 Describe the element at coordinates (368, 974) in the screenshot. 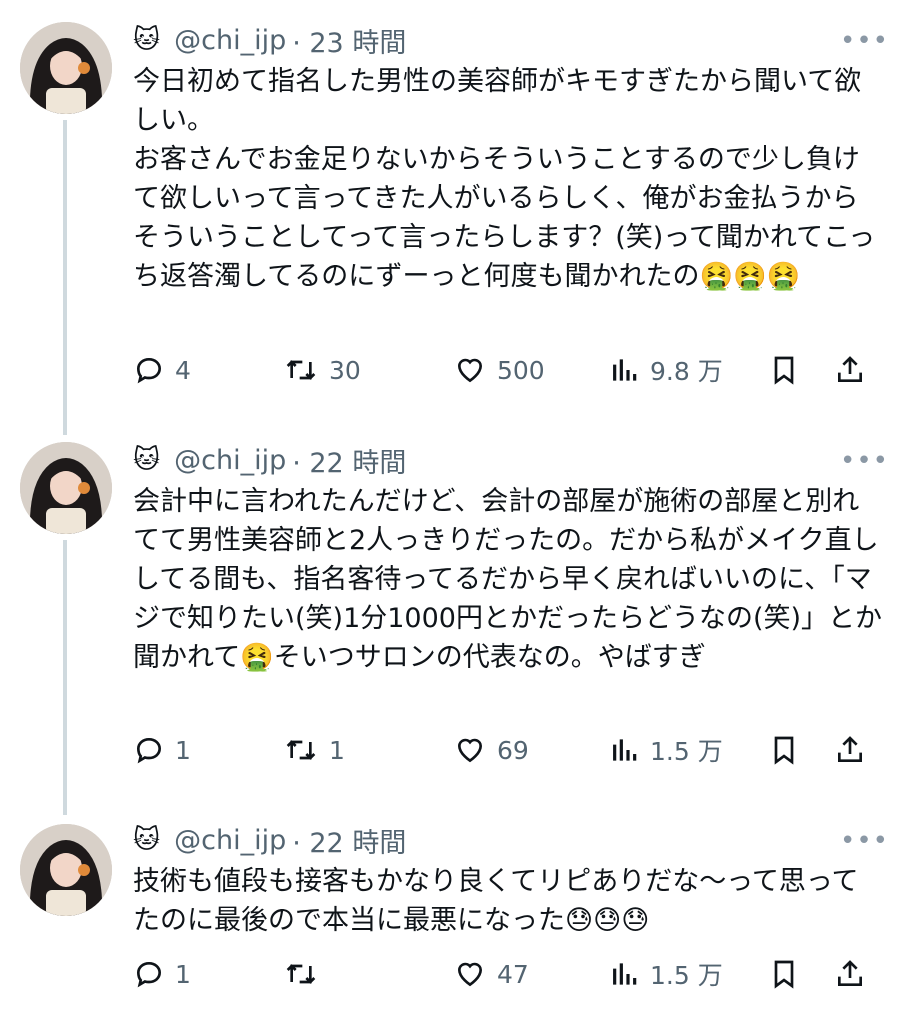

I see `retweet-button` at that location.